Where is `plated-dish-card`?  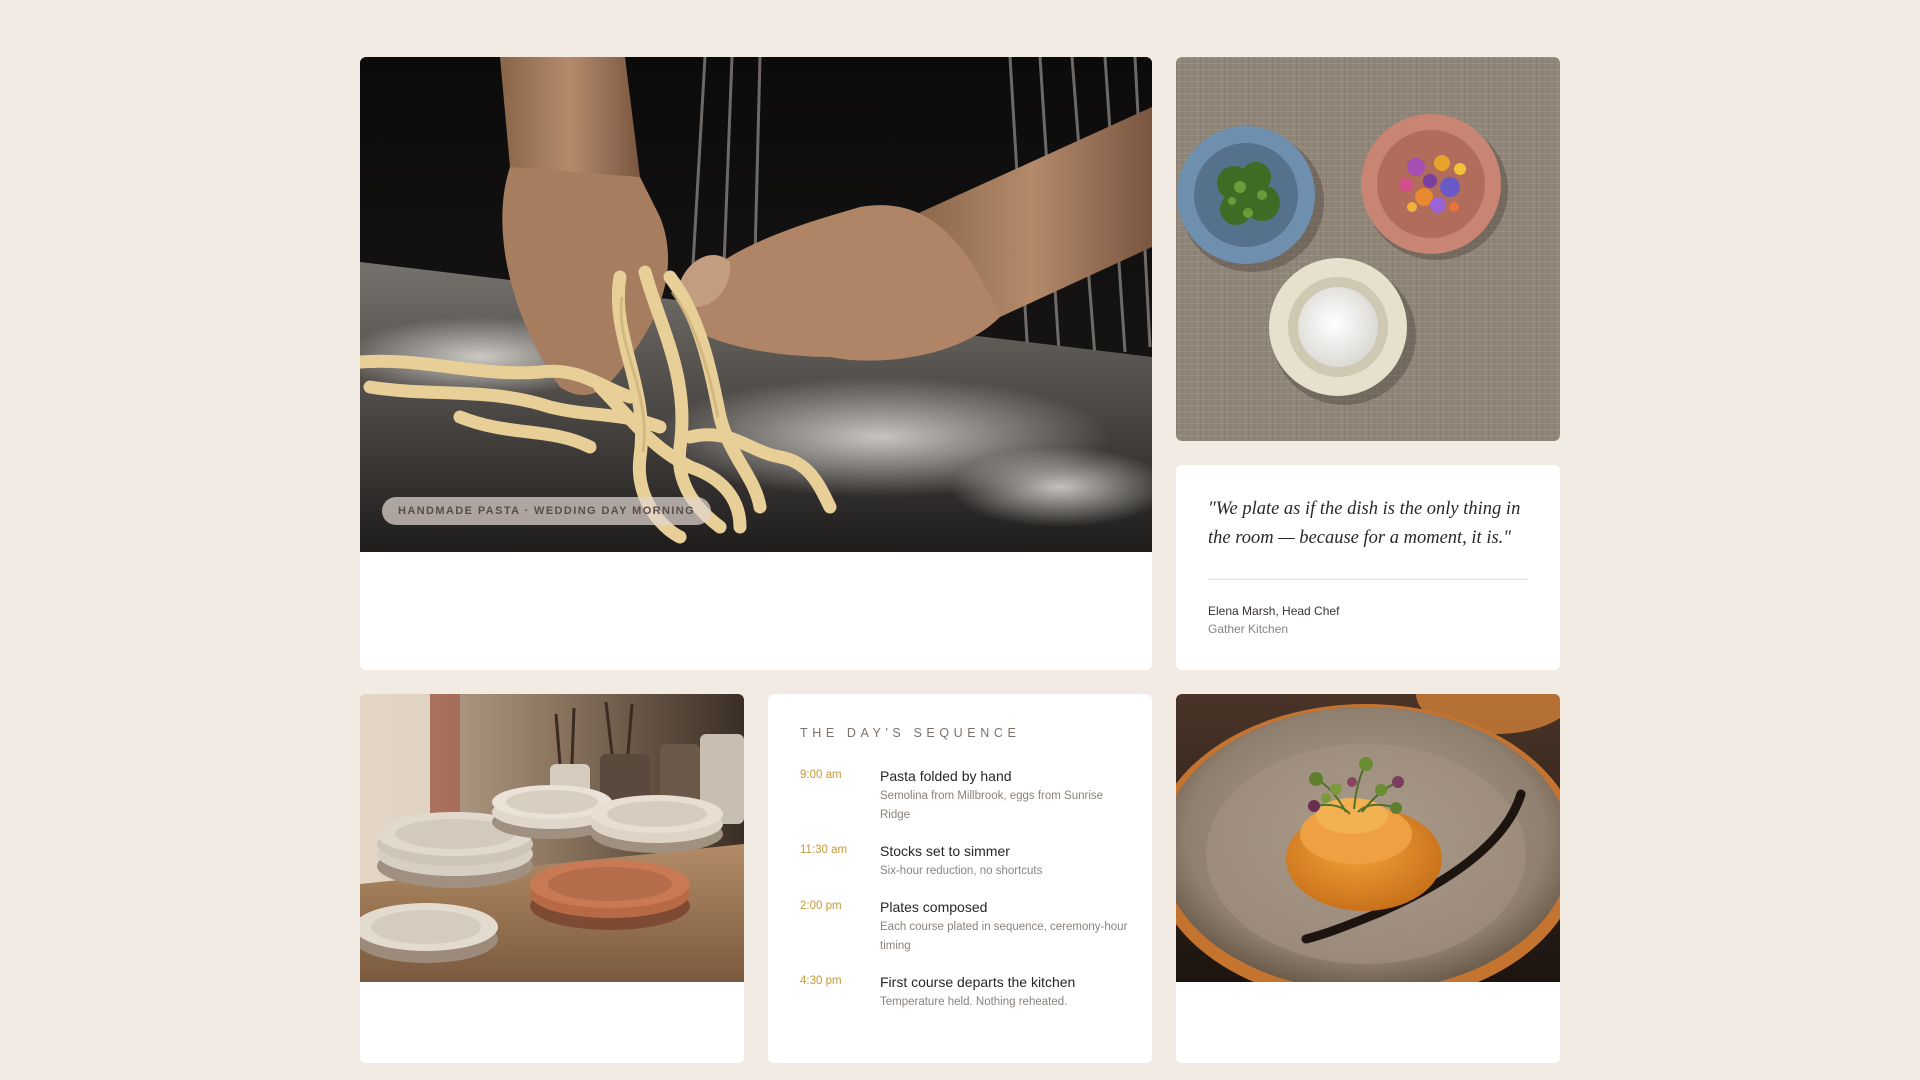
plated-dish-card is located at coordinates (1368, 878).